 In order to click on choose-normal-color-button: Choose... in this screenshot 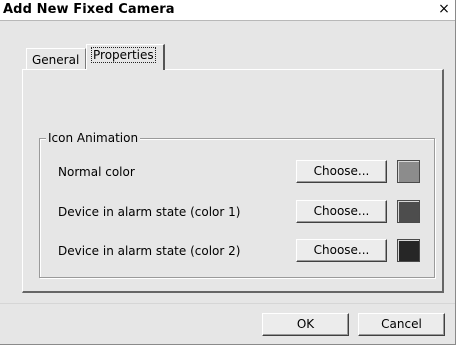, I will do `click(341, 171)`.